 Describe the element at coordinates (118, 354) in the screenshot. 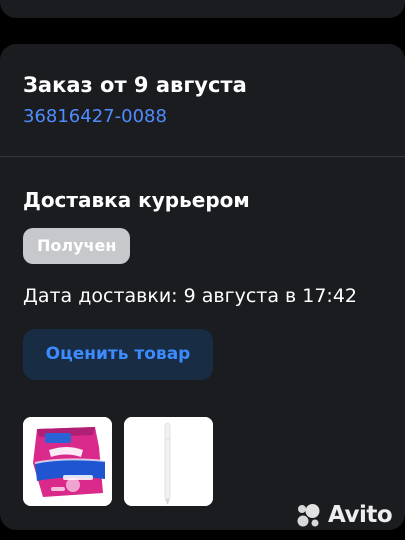

I see `rate-product-button: Оценить товар` at that location.